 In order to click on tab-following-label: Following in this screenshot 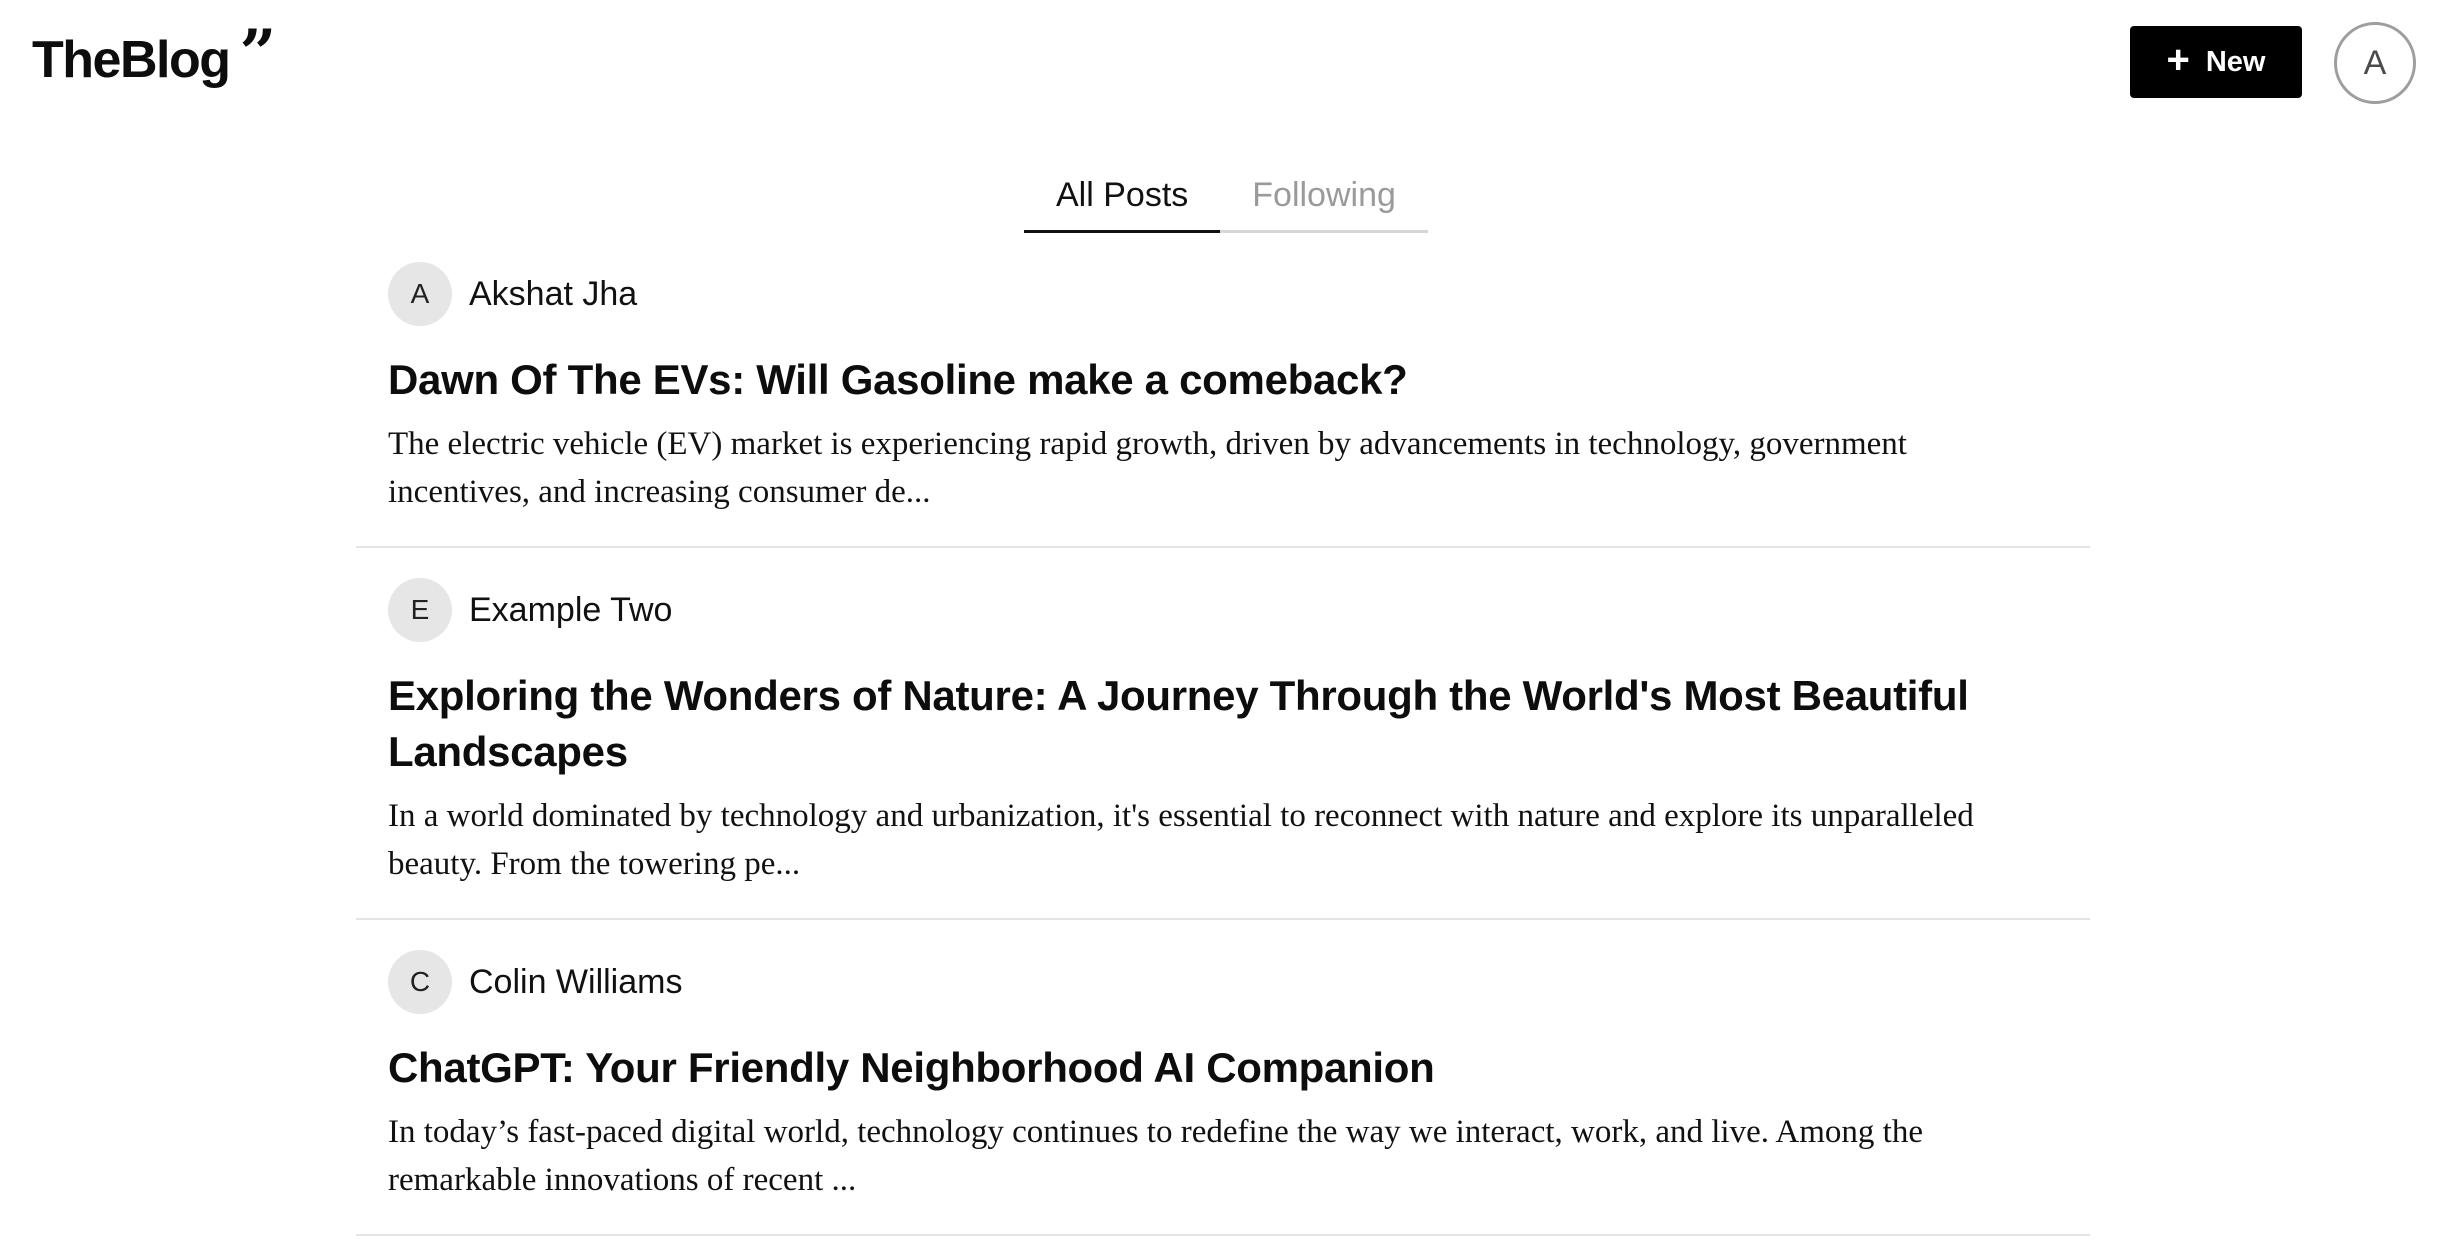, I will do `click(1324, 194)`.